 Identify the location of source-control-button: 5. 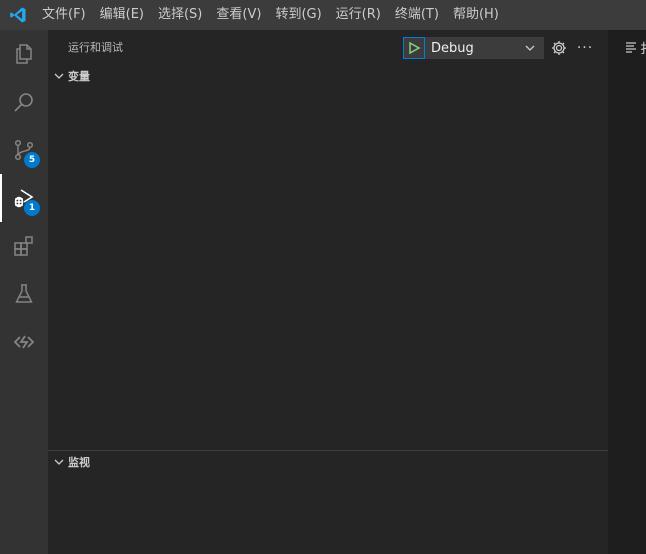
(24, 150).